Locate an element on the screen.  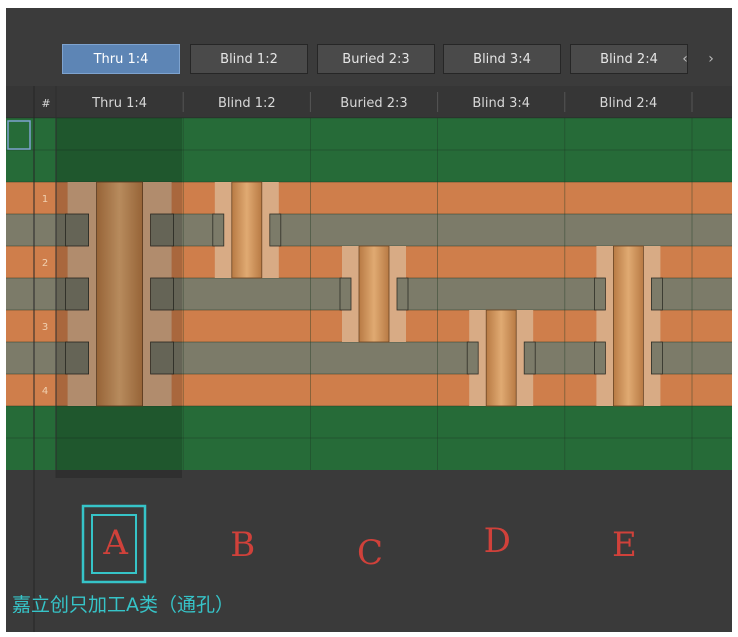
layer-number-2: 2 is located at coordinates (45, 263).